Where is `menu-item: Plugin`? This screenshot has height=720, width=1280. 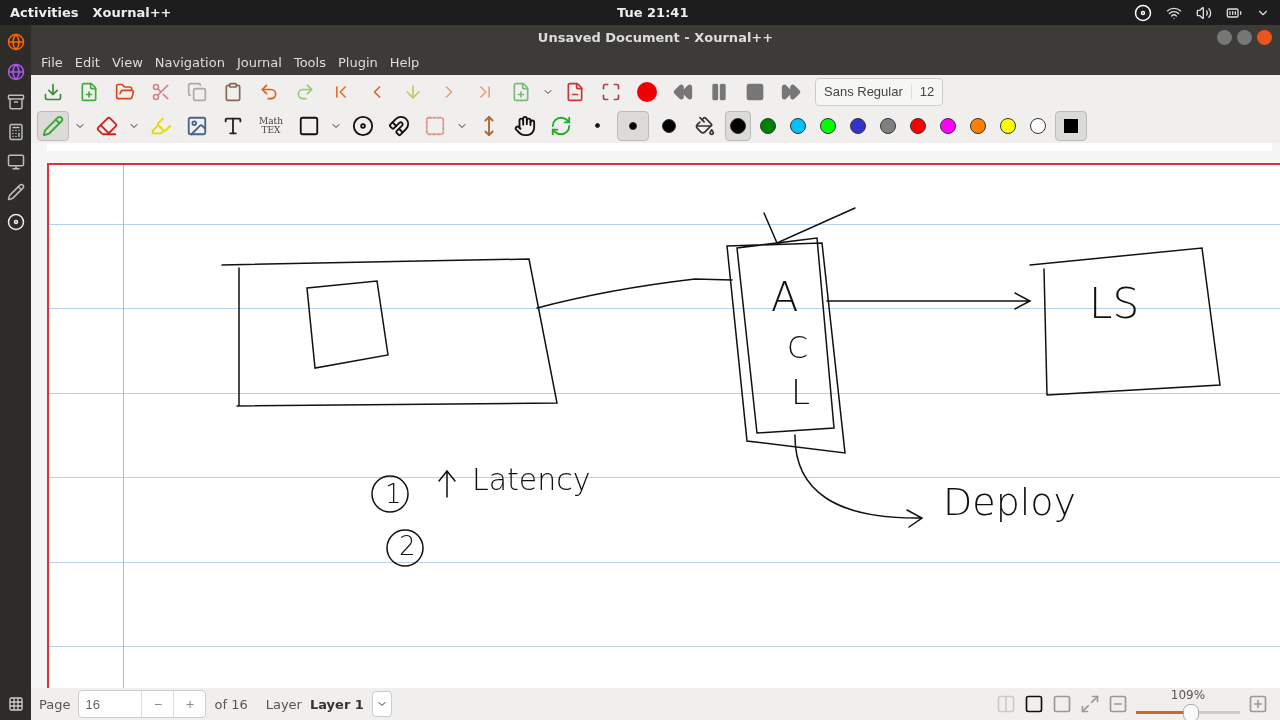 menu-item: Plugin is located at coordinates (357, 62).